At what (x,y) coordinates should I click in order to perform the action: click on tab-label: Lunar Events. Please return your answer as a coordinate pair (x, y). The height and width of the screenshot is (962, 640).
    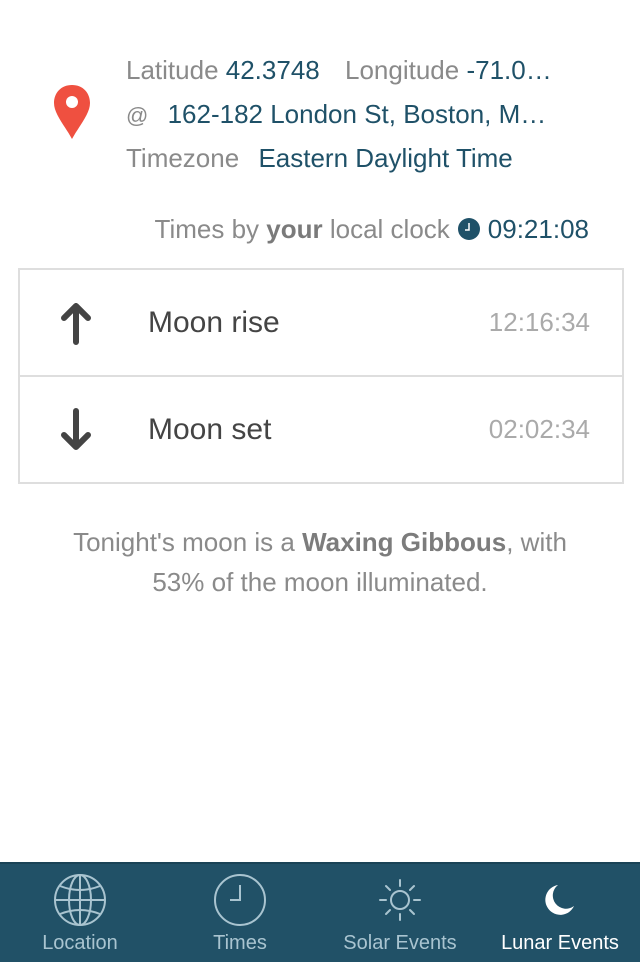
    Looking at the image, I should click on (560, 943).